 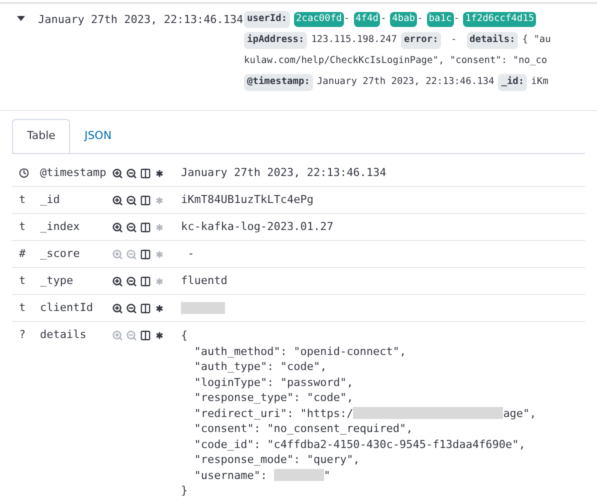 What do you see at coordinates (184, 336) in the screenshot?
I see `json-line: {` at bounding box center [184, 336].